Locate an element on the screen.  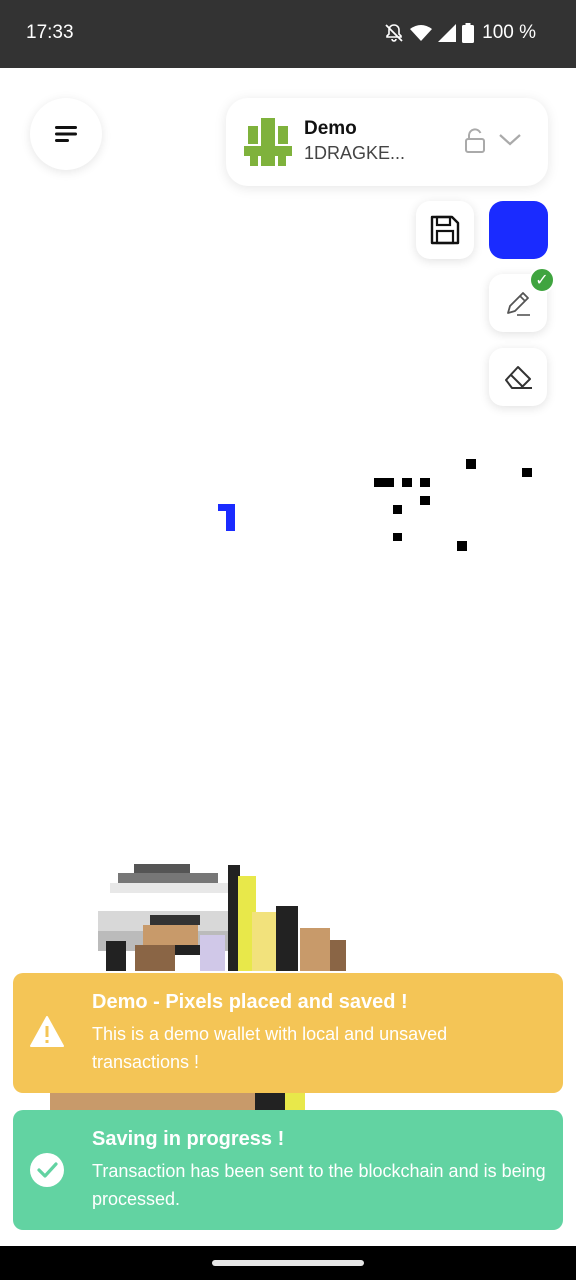
check-icon: ✓ is located at coordinates (542, 280).